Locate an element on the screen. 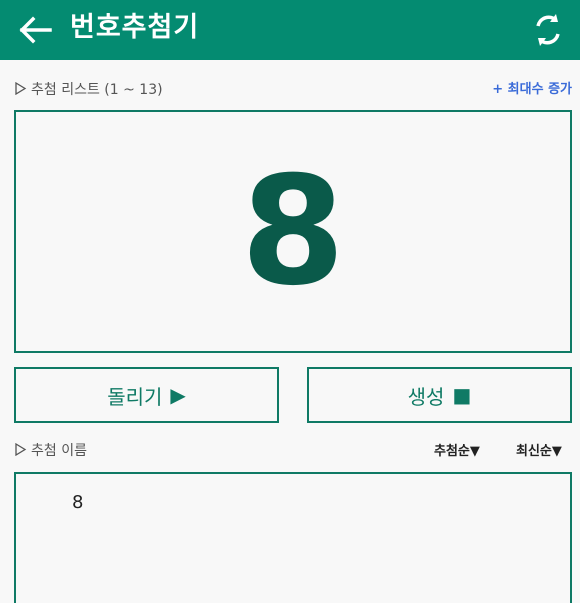 The image size is (580, 603). increase-max-link: + 최대수 증가 is located at coordinates (532, 87).